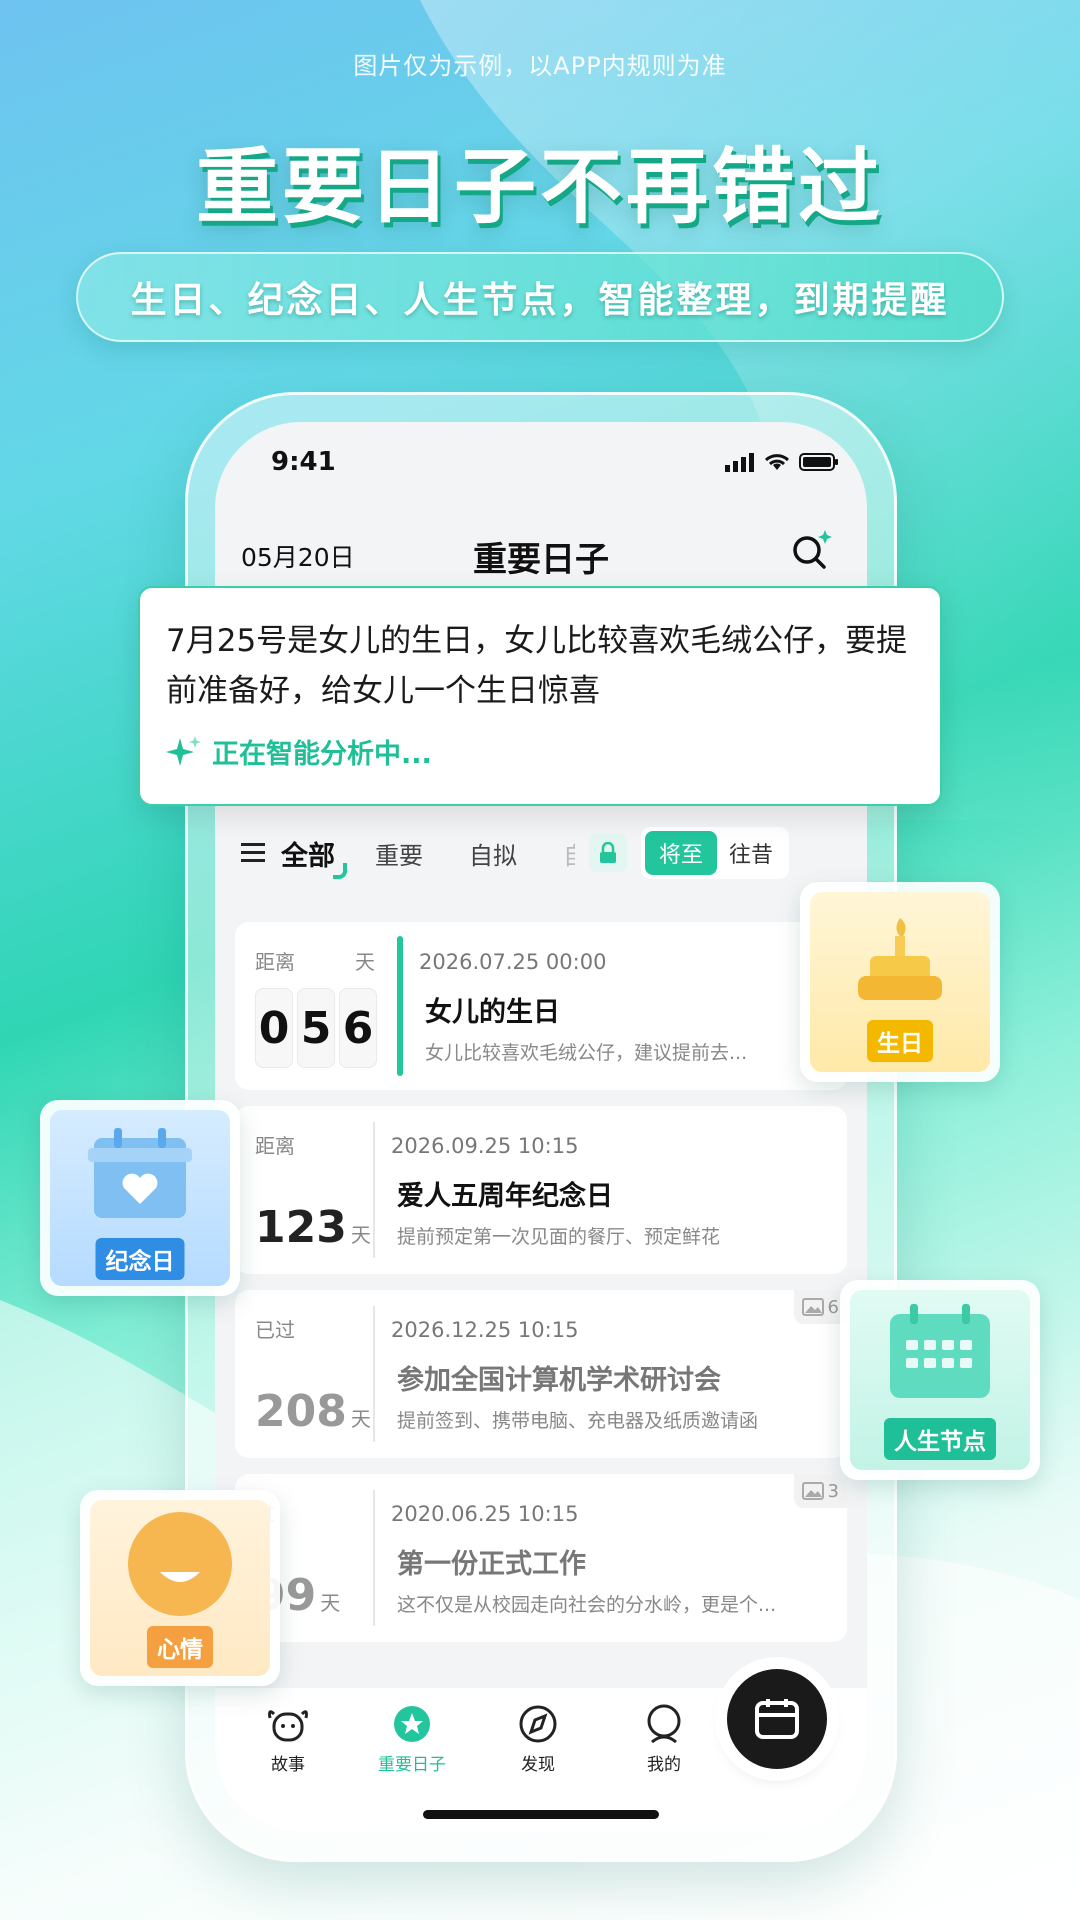 This screenshot has width=1080, height=1920. I want to click on image-count: 3, so click(833, 1491).